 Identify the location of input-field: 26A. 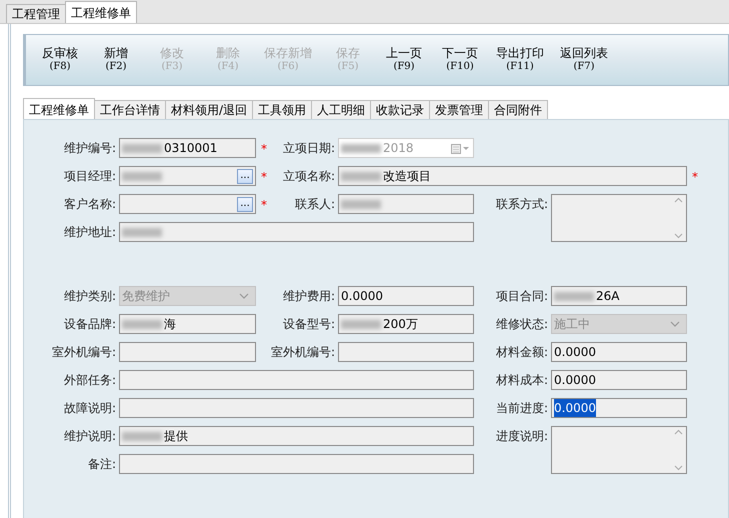
(619, 296).